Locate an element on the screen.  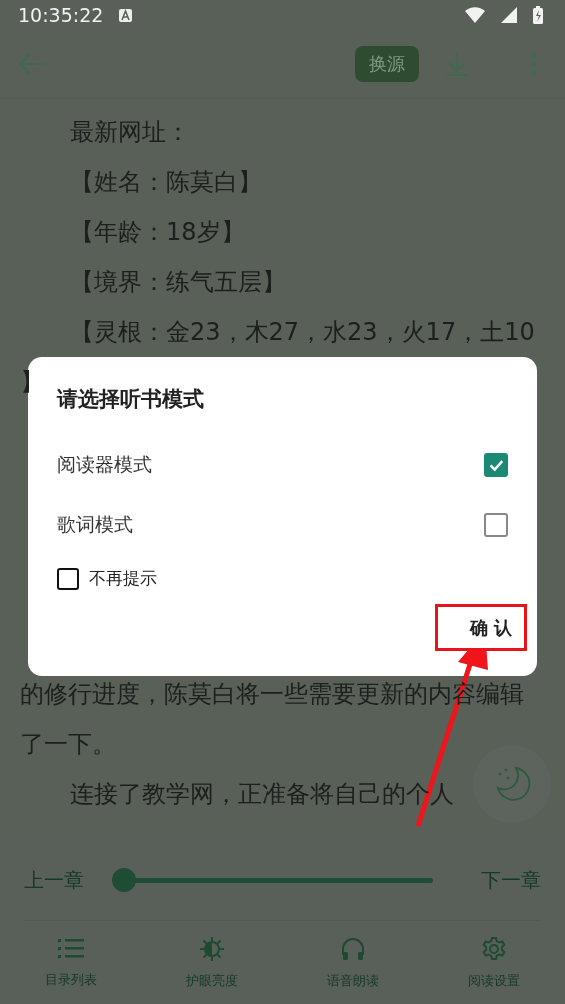
chapter-slider is located at coordinates (272, 880).